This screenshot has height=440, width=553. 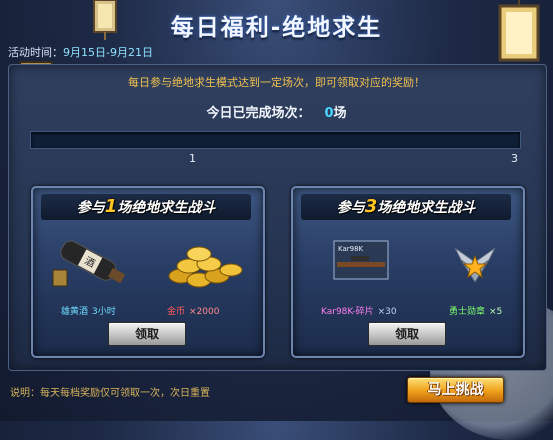 I want to click on reward-item-label: 金币 ×2000, so click(x=193, y=310).